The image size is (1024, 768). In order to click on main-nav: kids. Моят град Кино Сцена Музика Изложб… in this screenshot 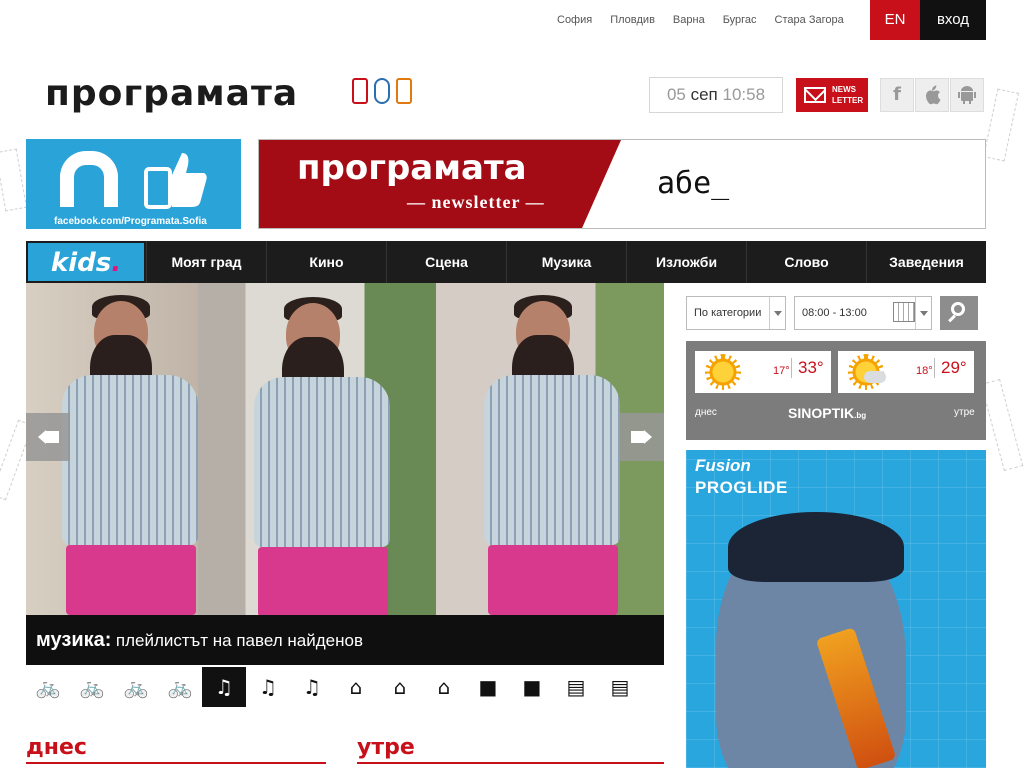, I will do `click(506, 262)`.